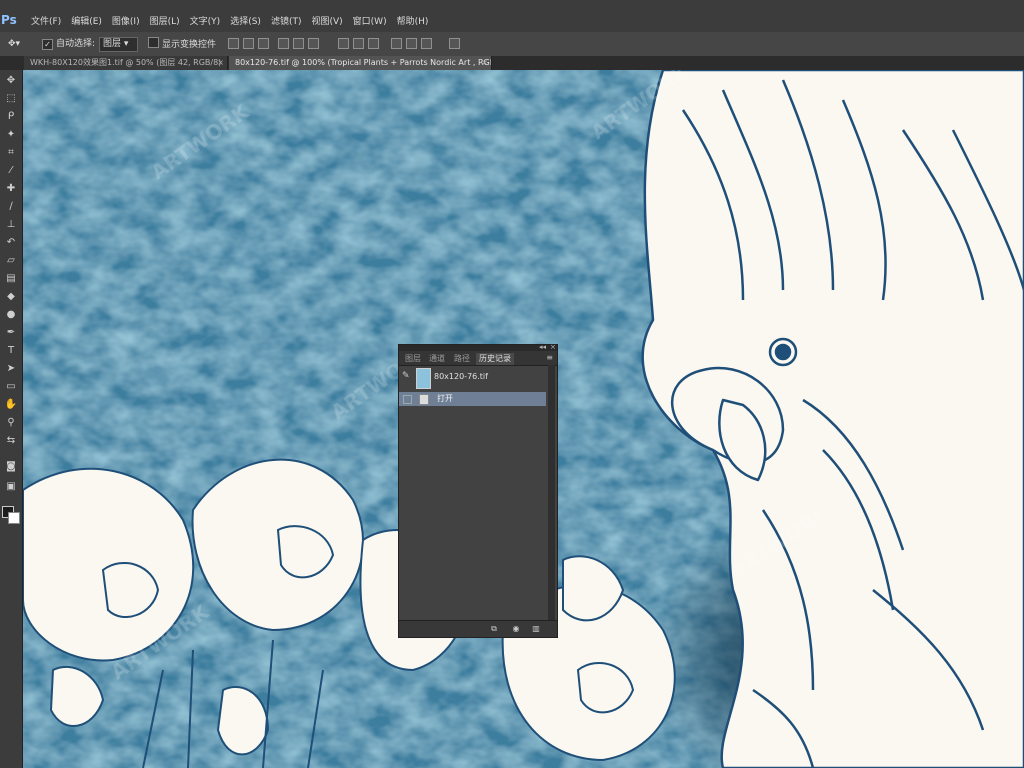  Describe the element at coordinates (245, 22) in the screenshot. I see `menu-select: 选择(S)` at that location.